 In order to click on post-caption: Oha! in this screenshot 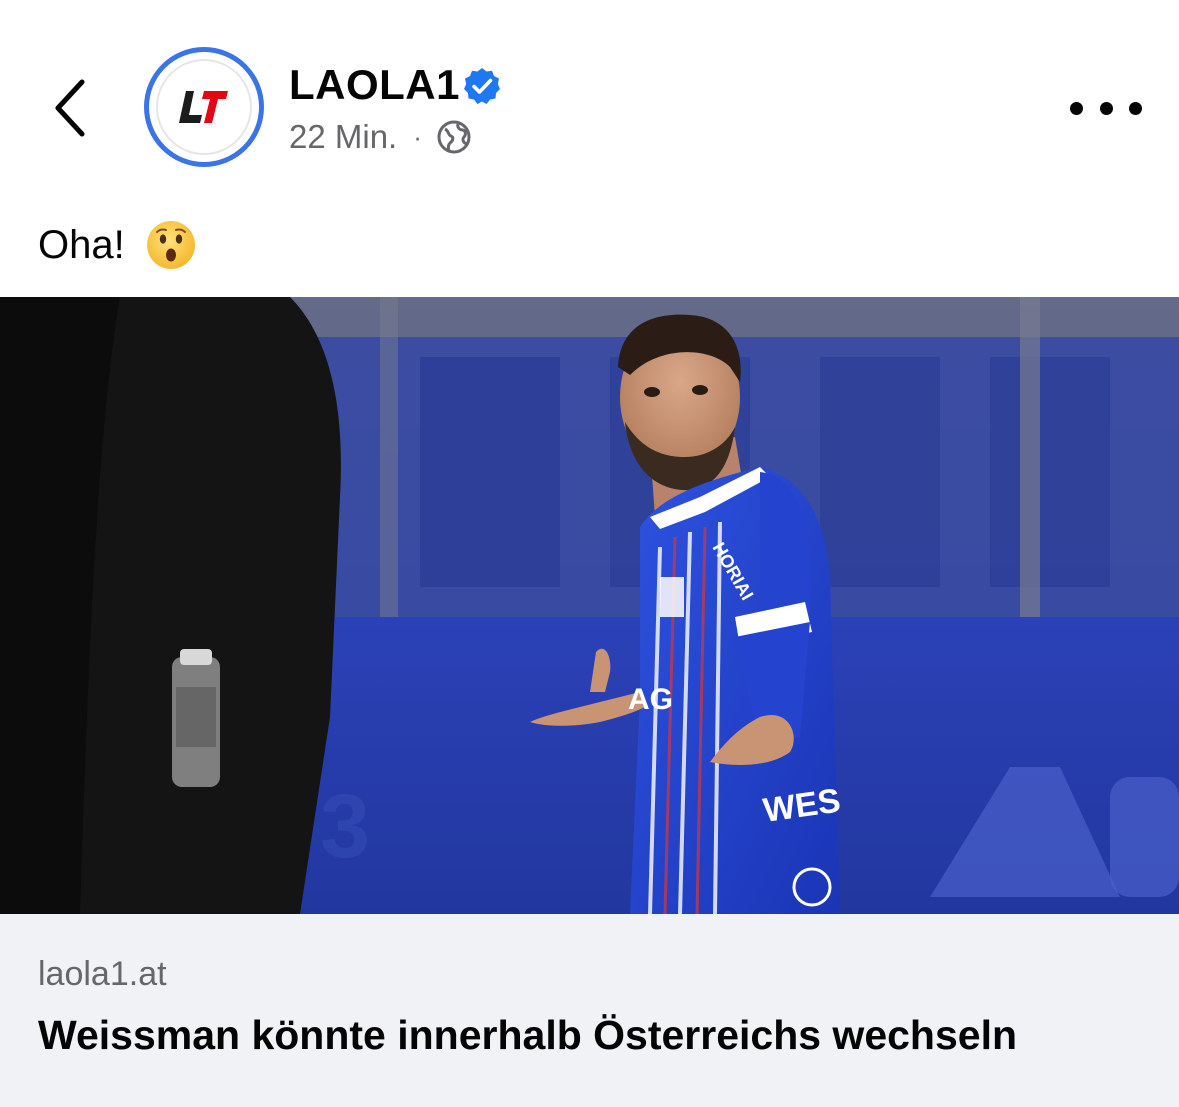, I will do `click(117, 245)`.